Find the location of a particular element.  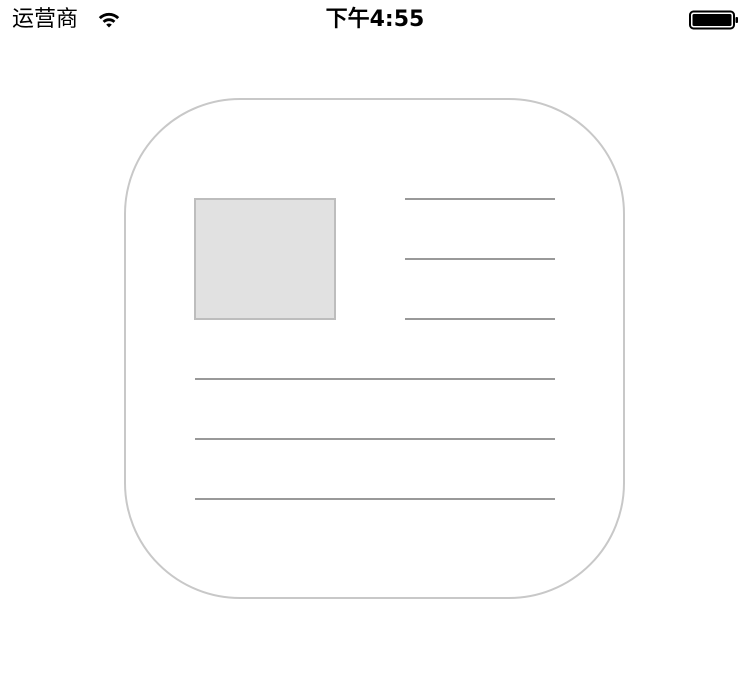

placeholder-image-box is located at coordinates (265, 259).